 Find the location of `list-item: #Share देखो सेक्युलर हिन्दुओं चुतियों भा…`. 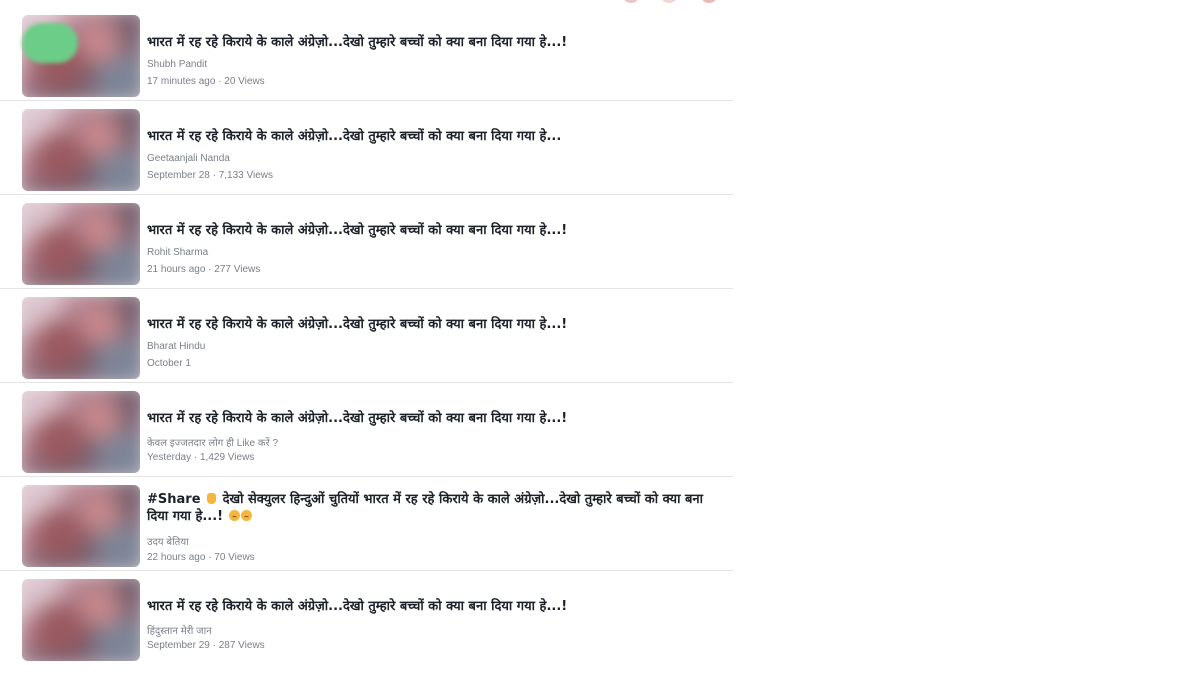

list-item: #Share देखो सेक्युलर हिन्दुओं चुतियों भा… is located at coordinates (366, 524).